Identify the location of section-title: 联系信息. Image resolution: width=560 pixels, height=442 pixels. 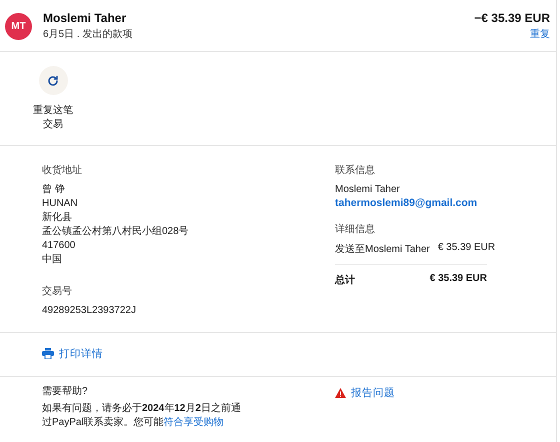
(355, 170).